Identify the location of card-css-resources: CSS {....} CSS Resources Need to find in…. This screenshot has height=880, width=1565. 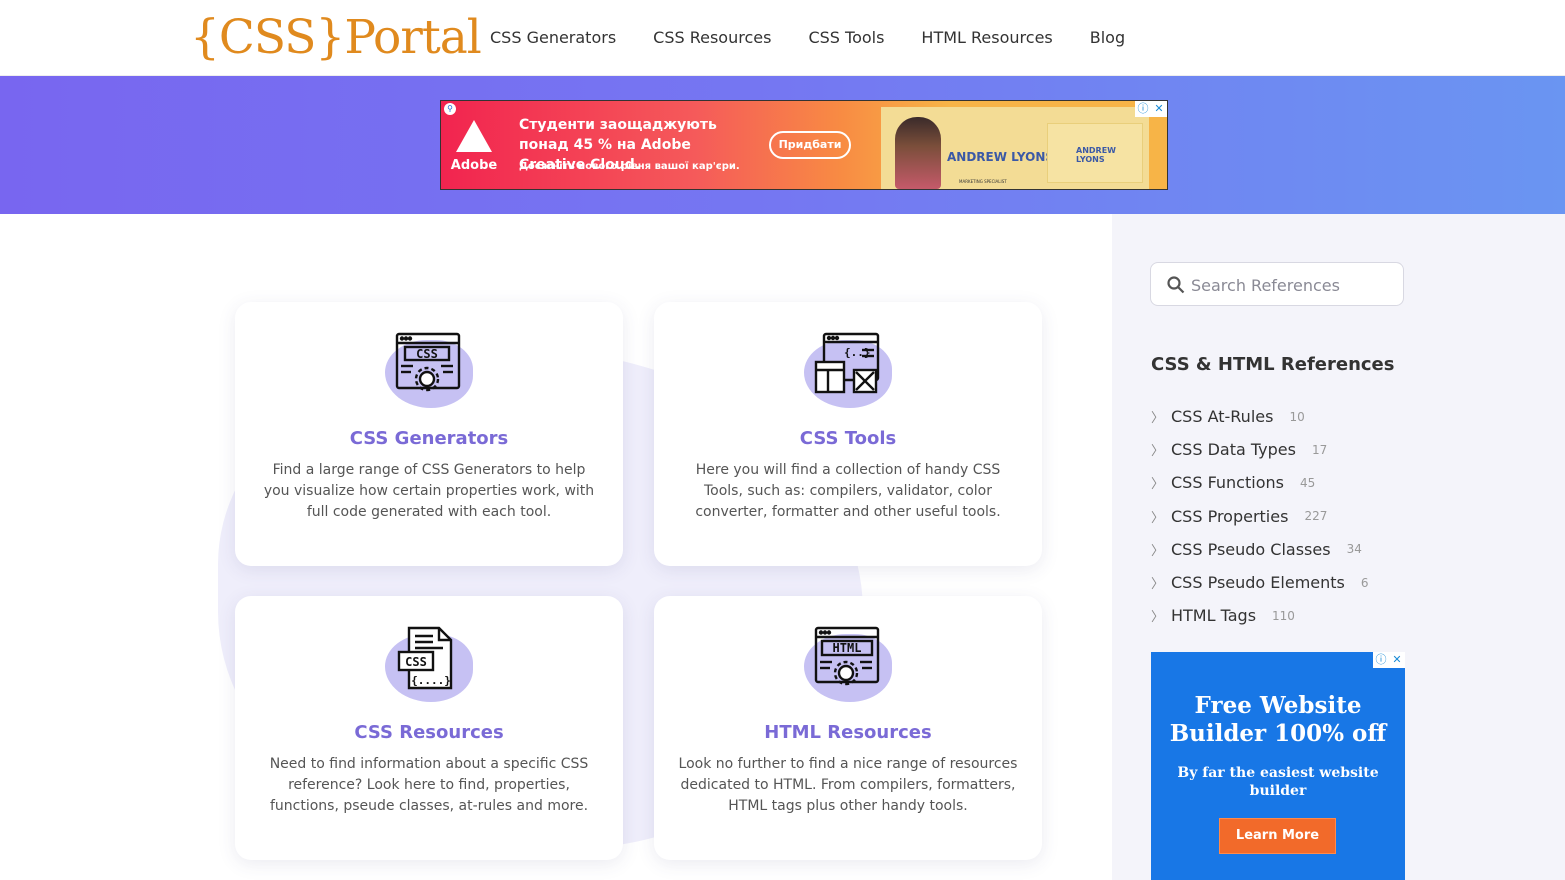
(429, 728).